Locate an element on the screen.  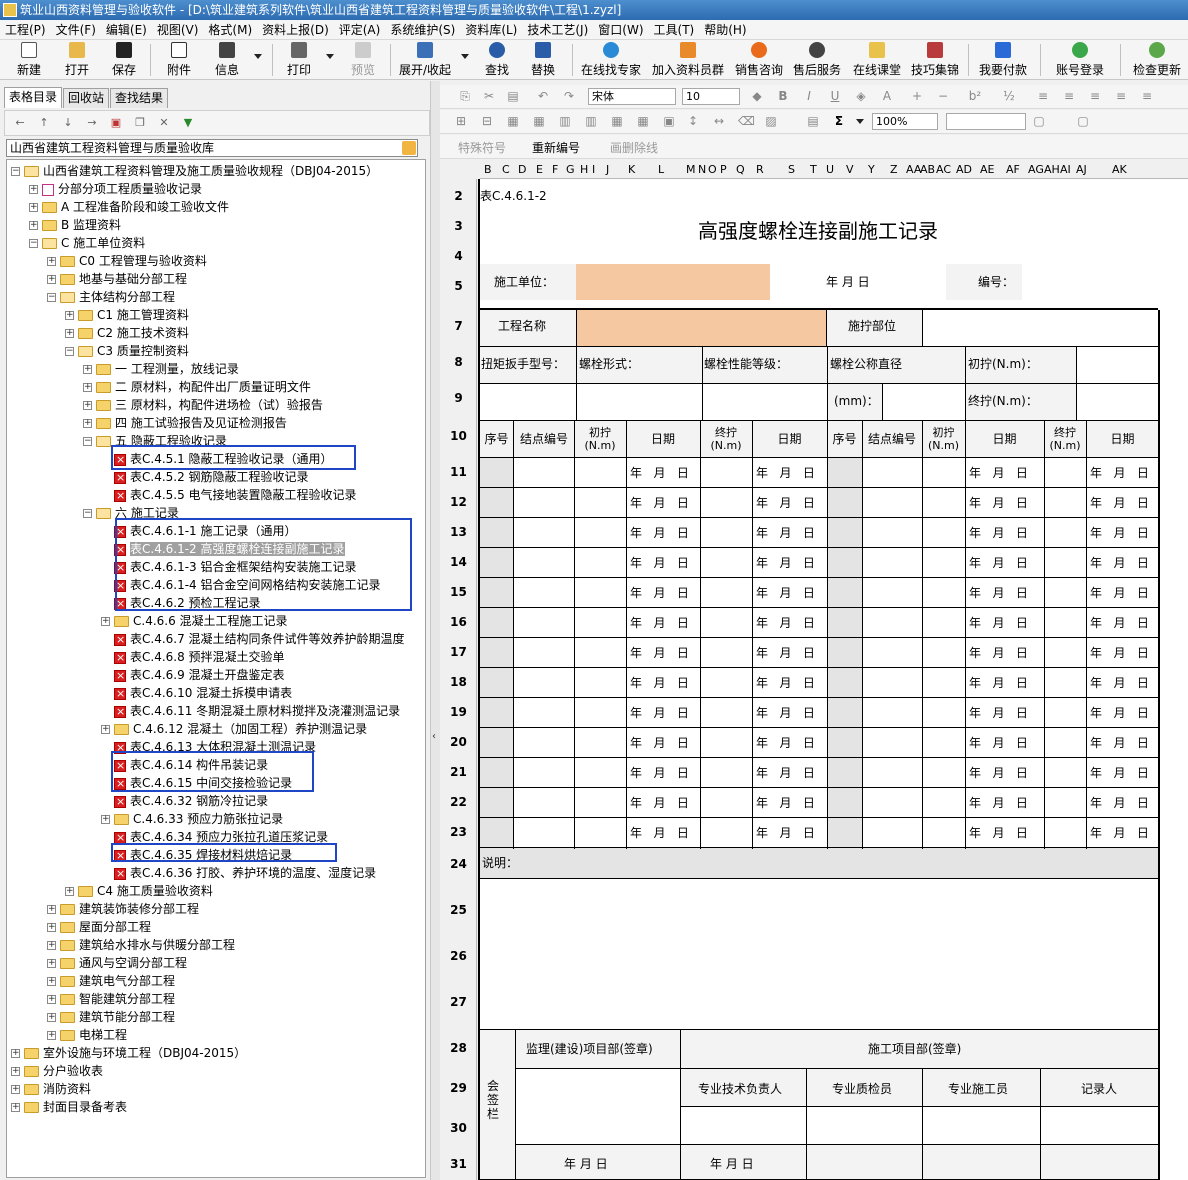
info-button: 信息 is located at coordinates (227, 60).